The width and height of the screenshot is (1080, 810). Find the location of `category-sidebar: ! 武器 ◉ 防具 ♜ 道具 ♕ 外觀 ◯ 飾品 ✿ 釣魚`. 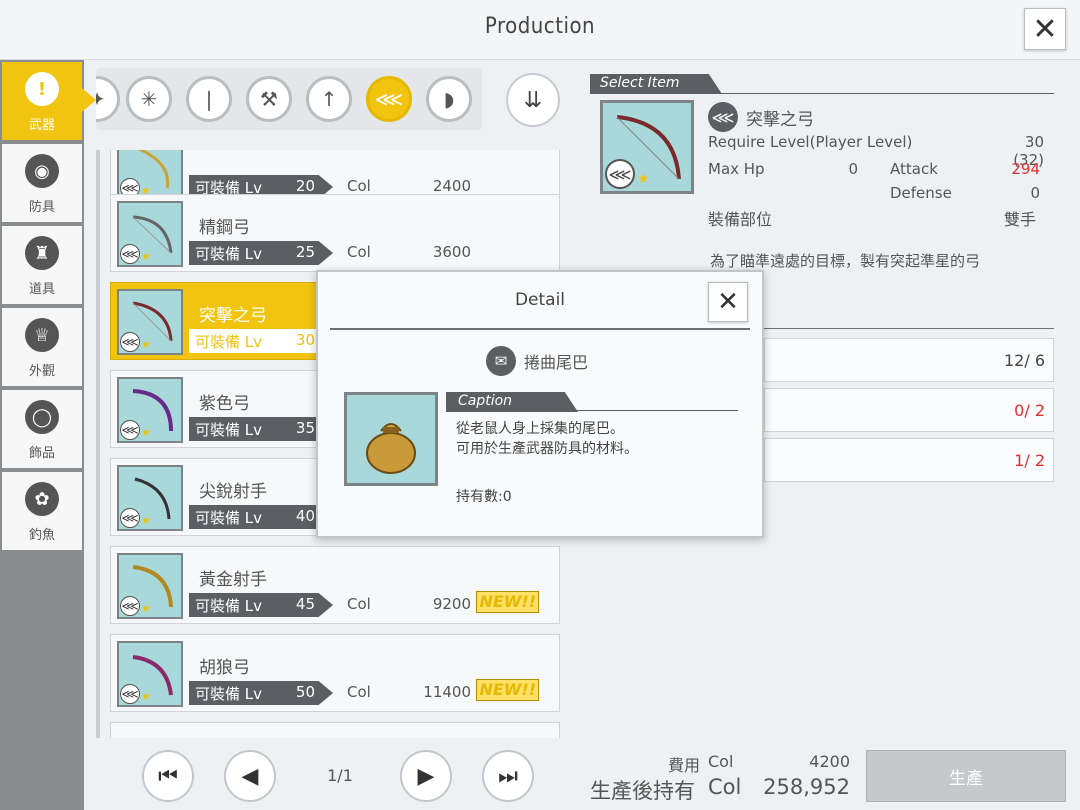

category-sidebar: ! 武器 ◉ 防具 ♜ 道具 ♕ 外觀 ◯ 飾品 ✿ 釣魚 is located at coordinates (48, 435).